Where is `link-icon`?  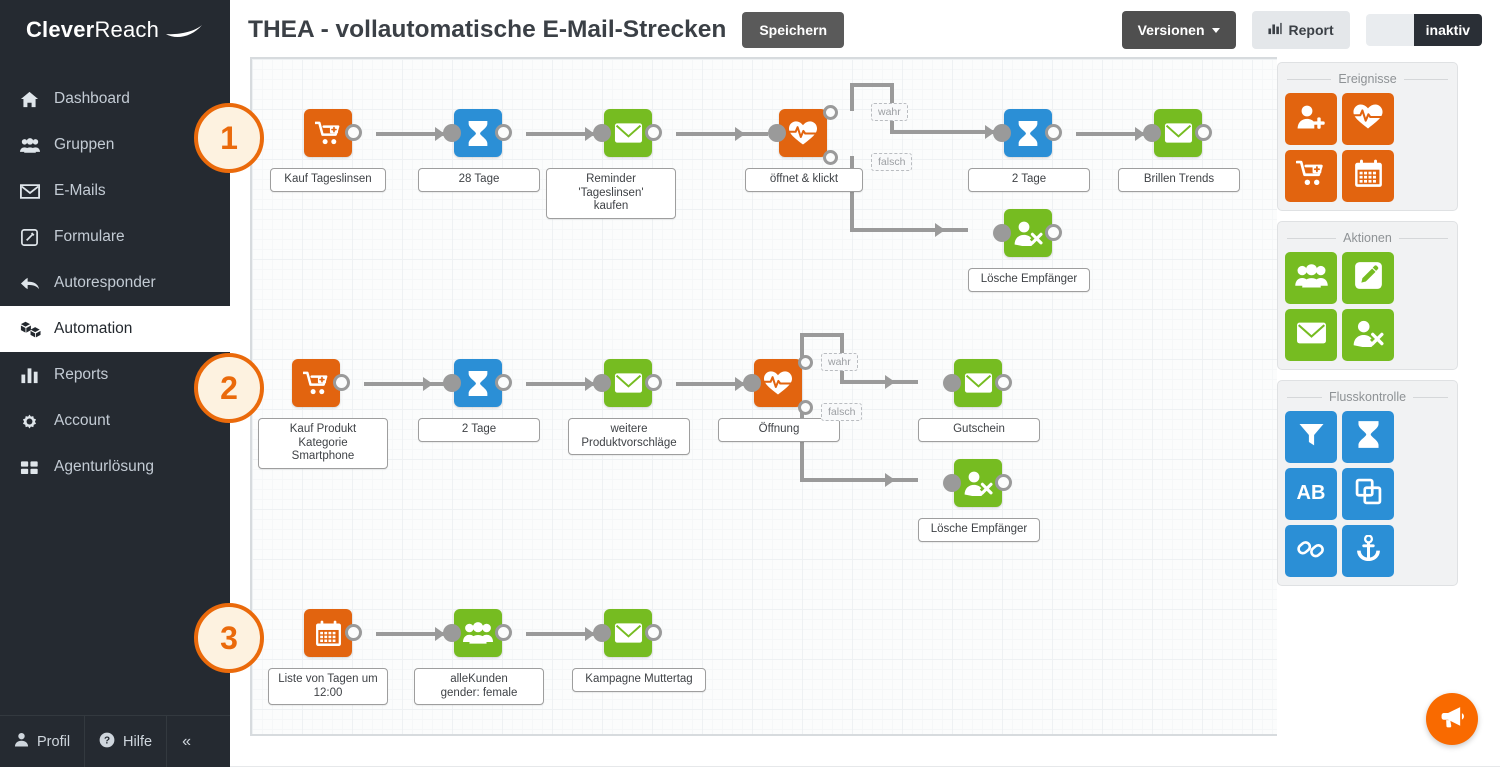 link-icon is located at coordinates (1311, 551).